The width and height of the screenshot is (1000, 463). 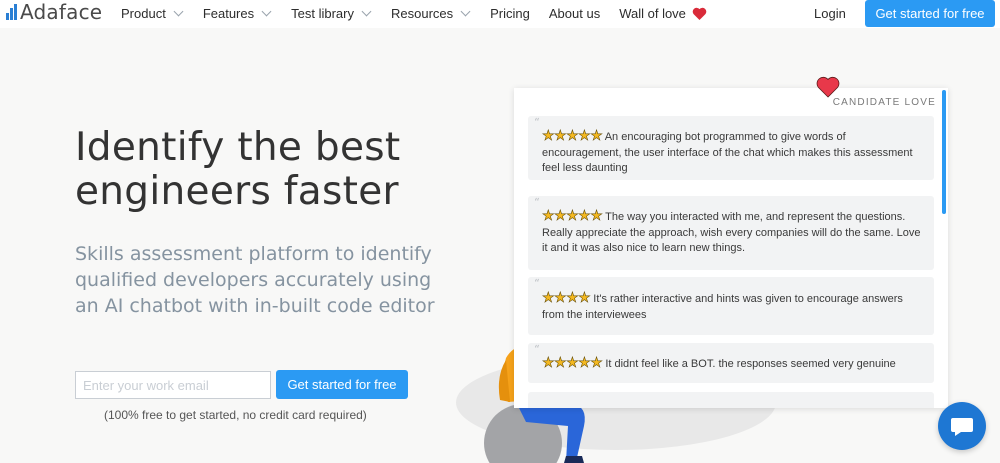 I want to click on login-link: Login, so click(x=830, y=13).